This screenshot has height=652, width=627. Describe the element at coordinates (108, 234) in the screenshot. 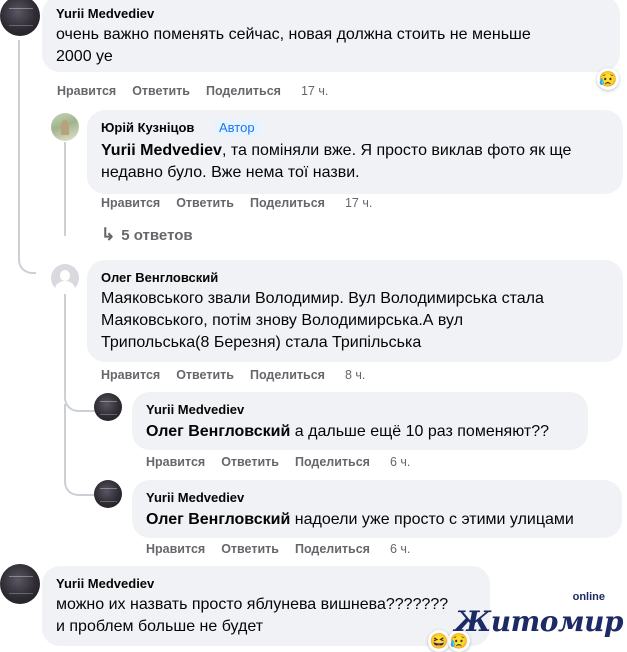

I see `reply-arrow-icon: ↳` at that location.